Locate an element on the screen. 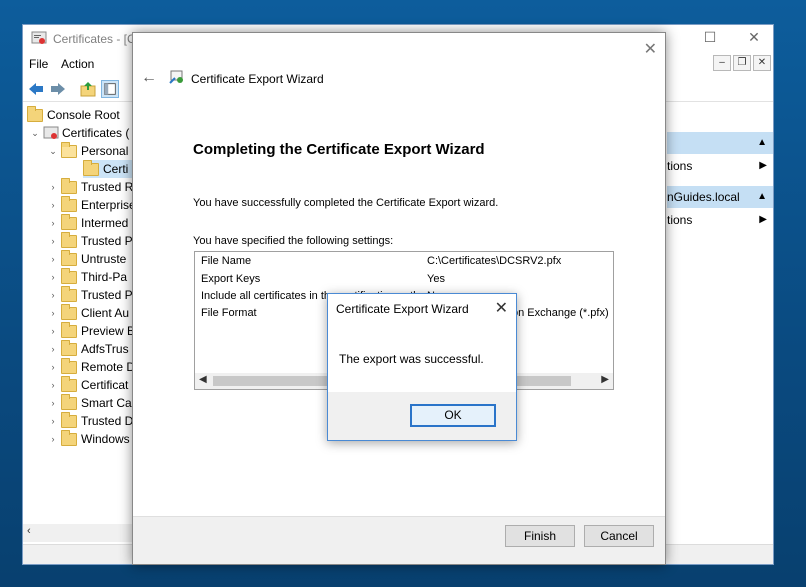 Image resolution: width=806 pixels, height=587 pixels. tree-item-label: Remote D is located at coordinates (108, 367).